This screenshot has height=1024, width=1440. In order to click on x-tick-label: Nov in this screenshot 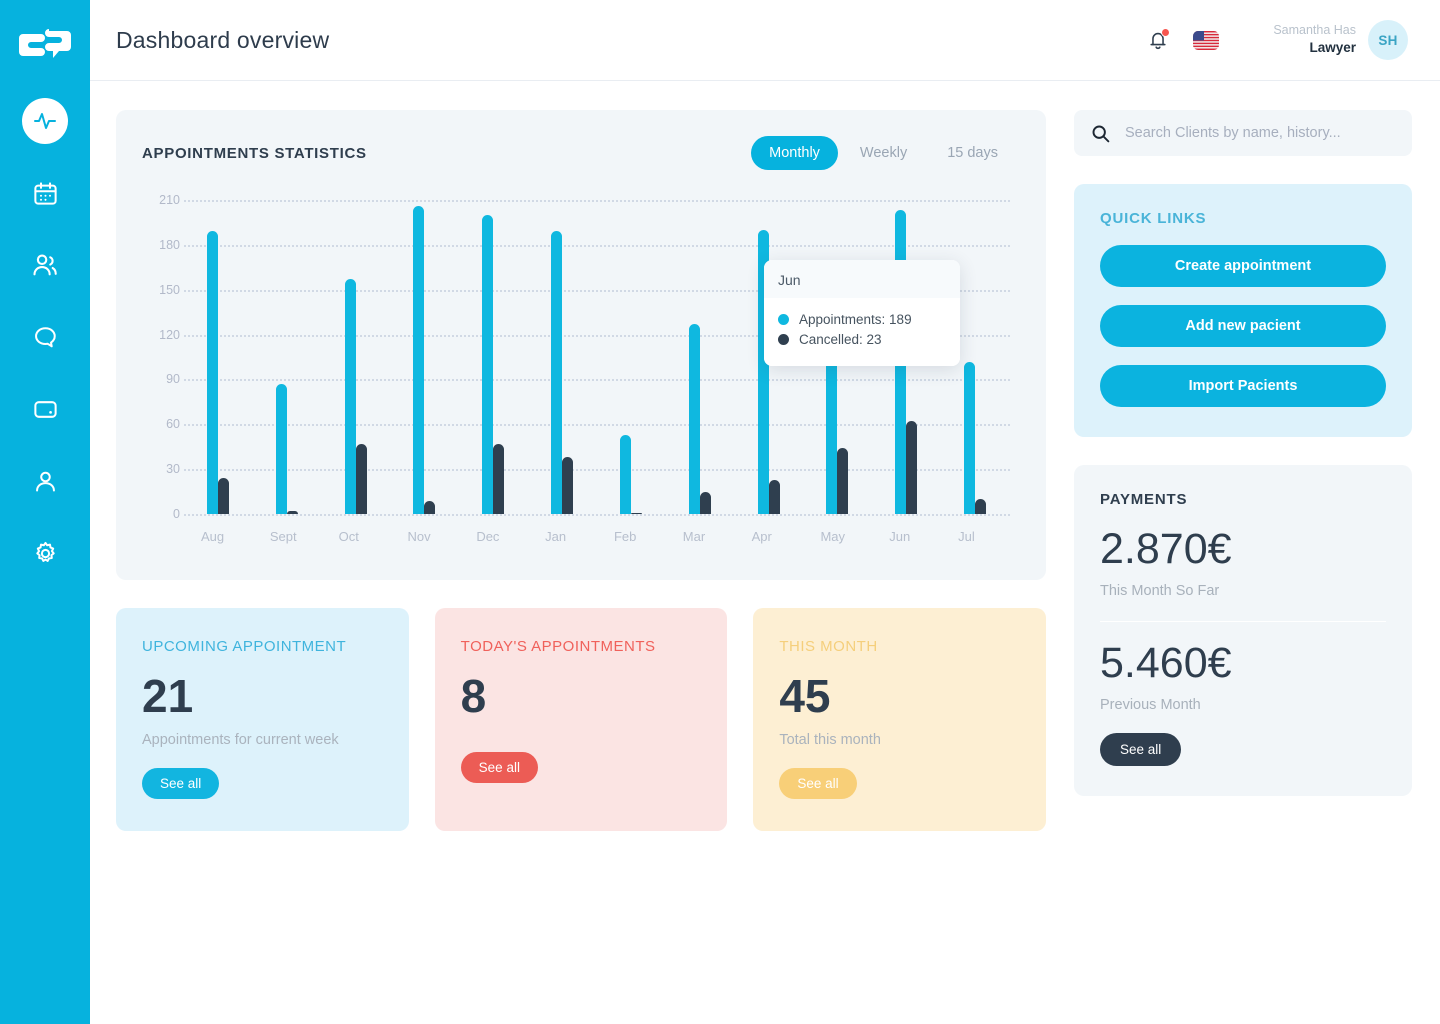, I will do `click(419, 536)`.